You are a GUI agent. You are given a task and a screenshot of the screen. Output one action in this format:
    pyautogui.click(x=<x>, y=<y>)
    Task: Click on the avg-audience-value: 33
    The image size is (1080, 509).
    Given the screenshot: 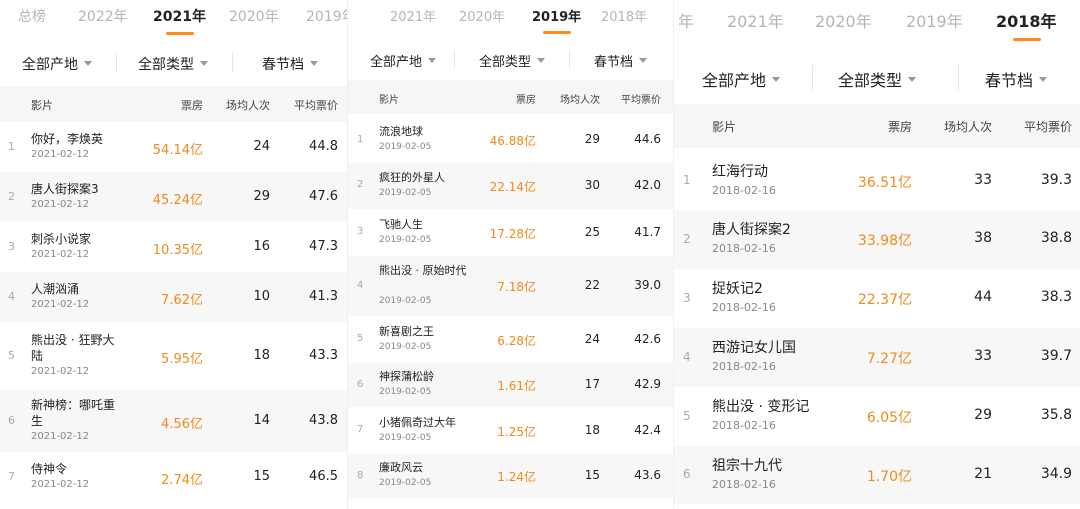 What is the action you would take?
    pyautogui.click(x=983, y=180)
    